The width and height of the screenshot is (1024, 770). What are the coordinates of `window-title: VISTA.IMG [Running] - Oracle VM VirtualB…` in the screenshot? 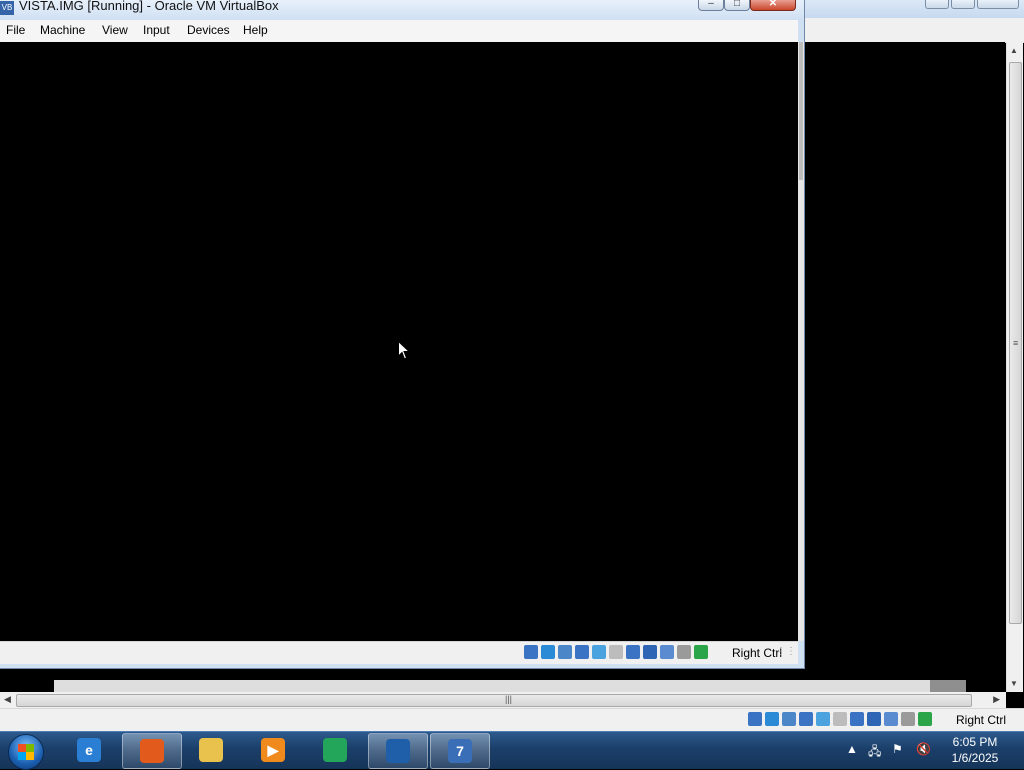 It's located at (149, 6).